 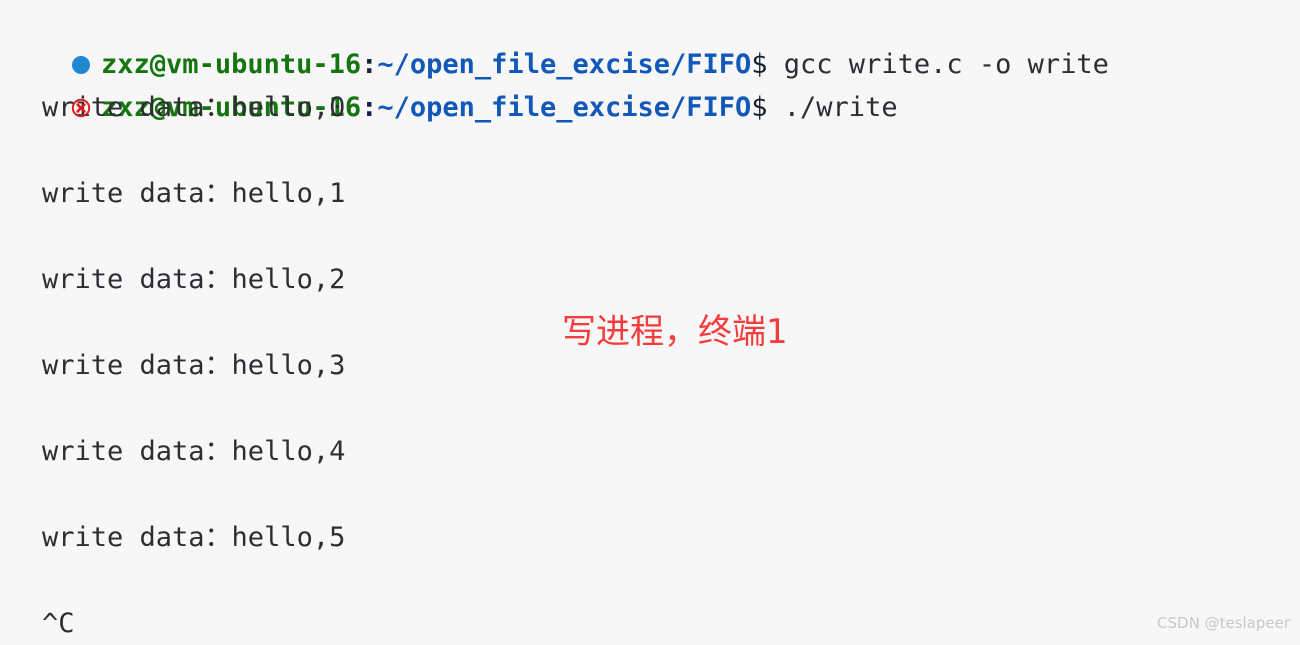 I want to click on terminal-output-text: write data：hello,4, so click(x=194, y=451).